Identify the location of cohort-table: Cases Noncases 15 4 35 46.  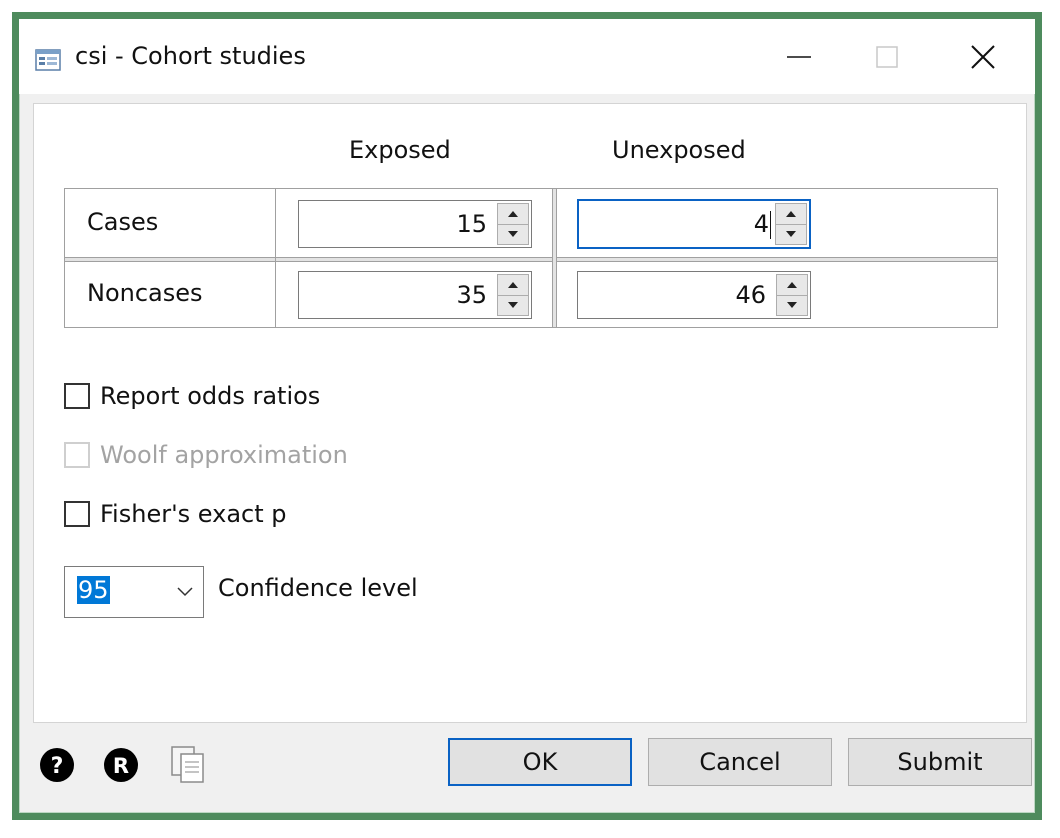
(531, 258).